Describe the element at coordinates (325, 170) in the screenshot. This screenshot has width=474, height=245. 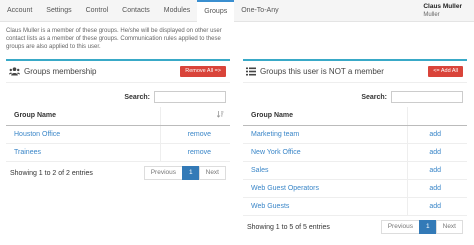
I see `group-name-link: Sales` at that location.